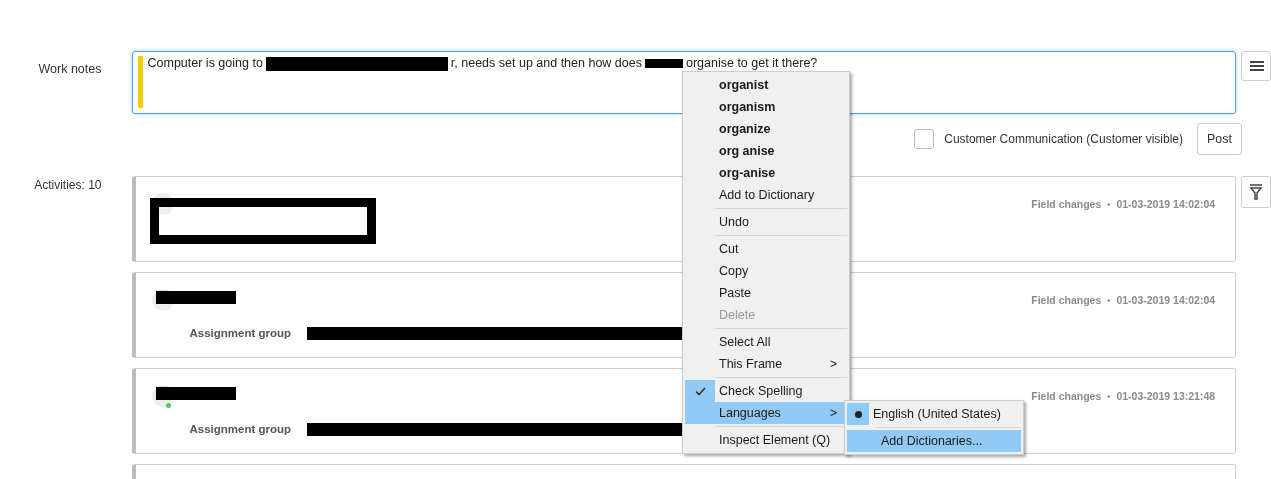  I want to click on menu-item: English (United States), so click(934, 414).